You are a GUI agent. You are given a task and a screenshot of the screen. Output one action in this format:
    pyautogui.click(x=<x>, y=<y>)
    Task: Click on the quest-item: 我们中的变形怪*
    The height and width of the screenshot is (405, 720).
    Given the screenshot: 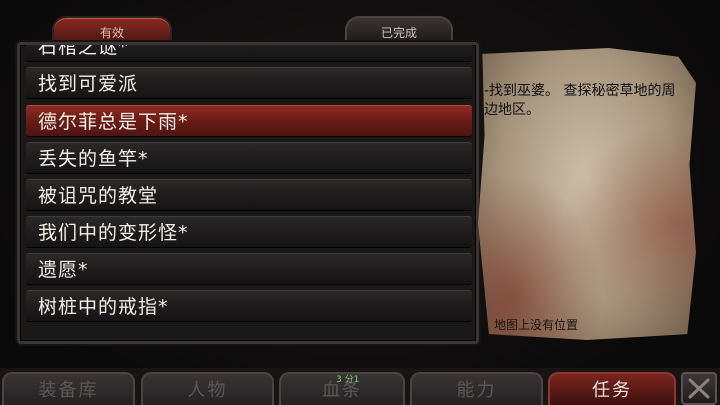 What is the action you would take?
    pyautogui.click(x=249, y=232)
    